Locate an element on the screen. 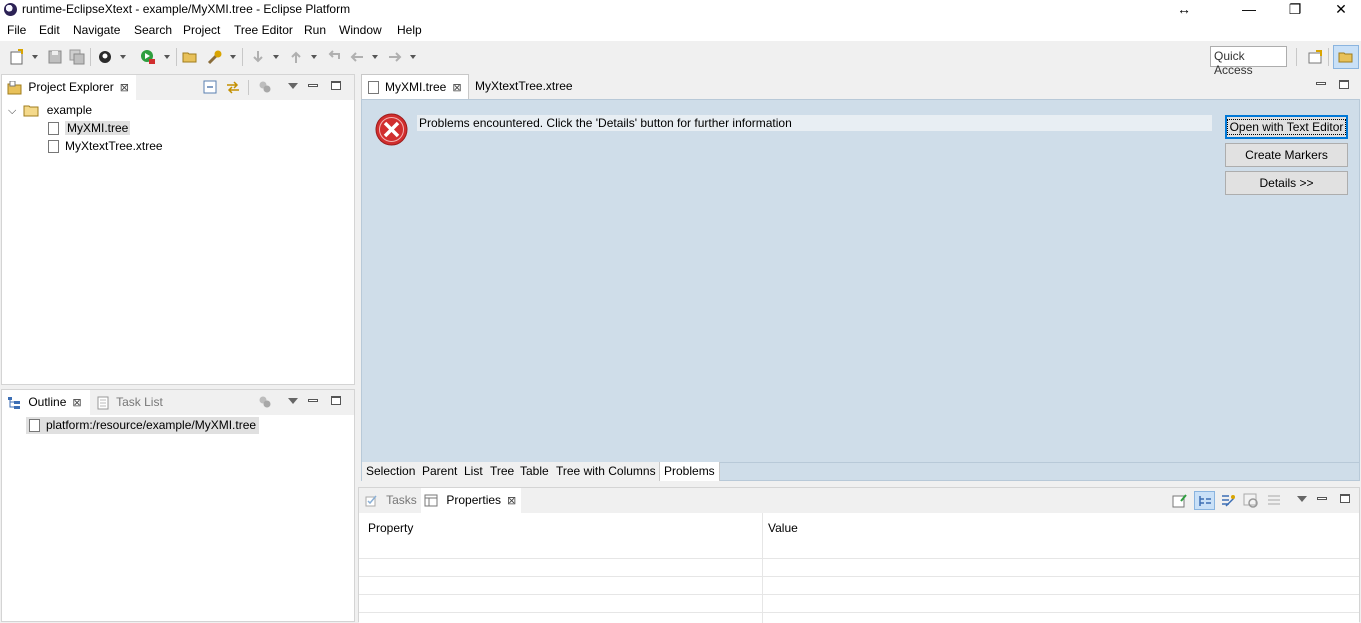  quick-access-input: Quick Access is located at coordinates (1248, 61).